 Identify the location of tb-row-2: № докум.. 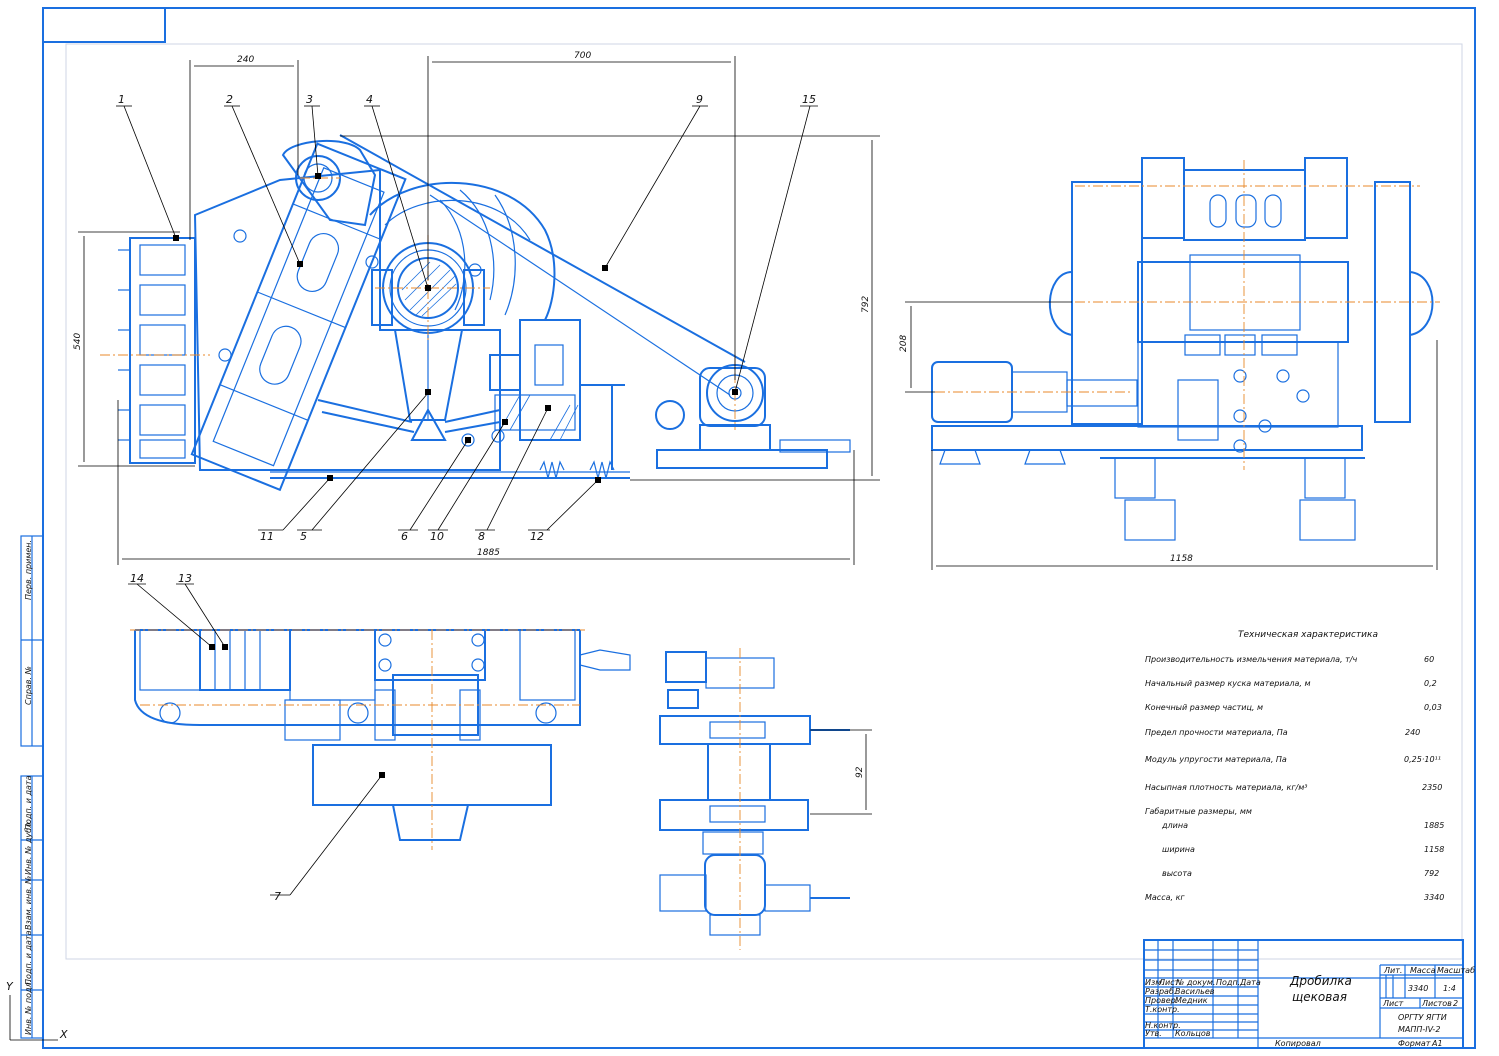
(1195, 982).